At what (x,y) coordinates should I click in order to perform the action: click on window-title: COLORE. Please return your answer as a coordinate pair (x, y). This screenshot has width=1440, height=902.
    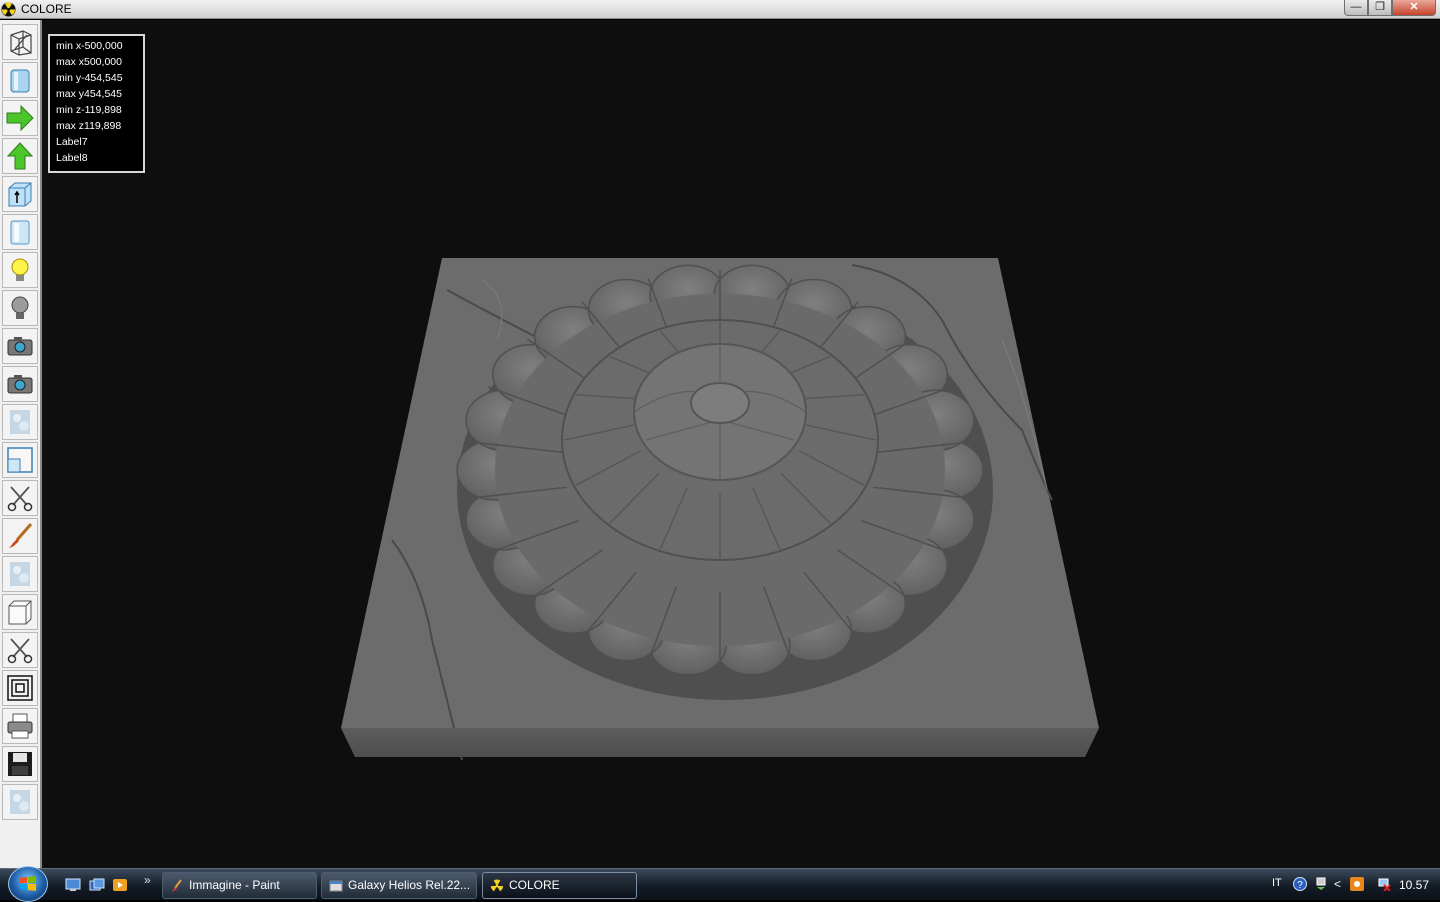
    Looking at the image, I should click on (46, 9).